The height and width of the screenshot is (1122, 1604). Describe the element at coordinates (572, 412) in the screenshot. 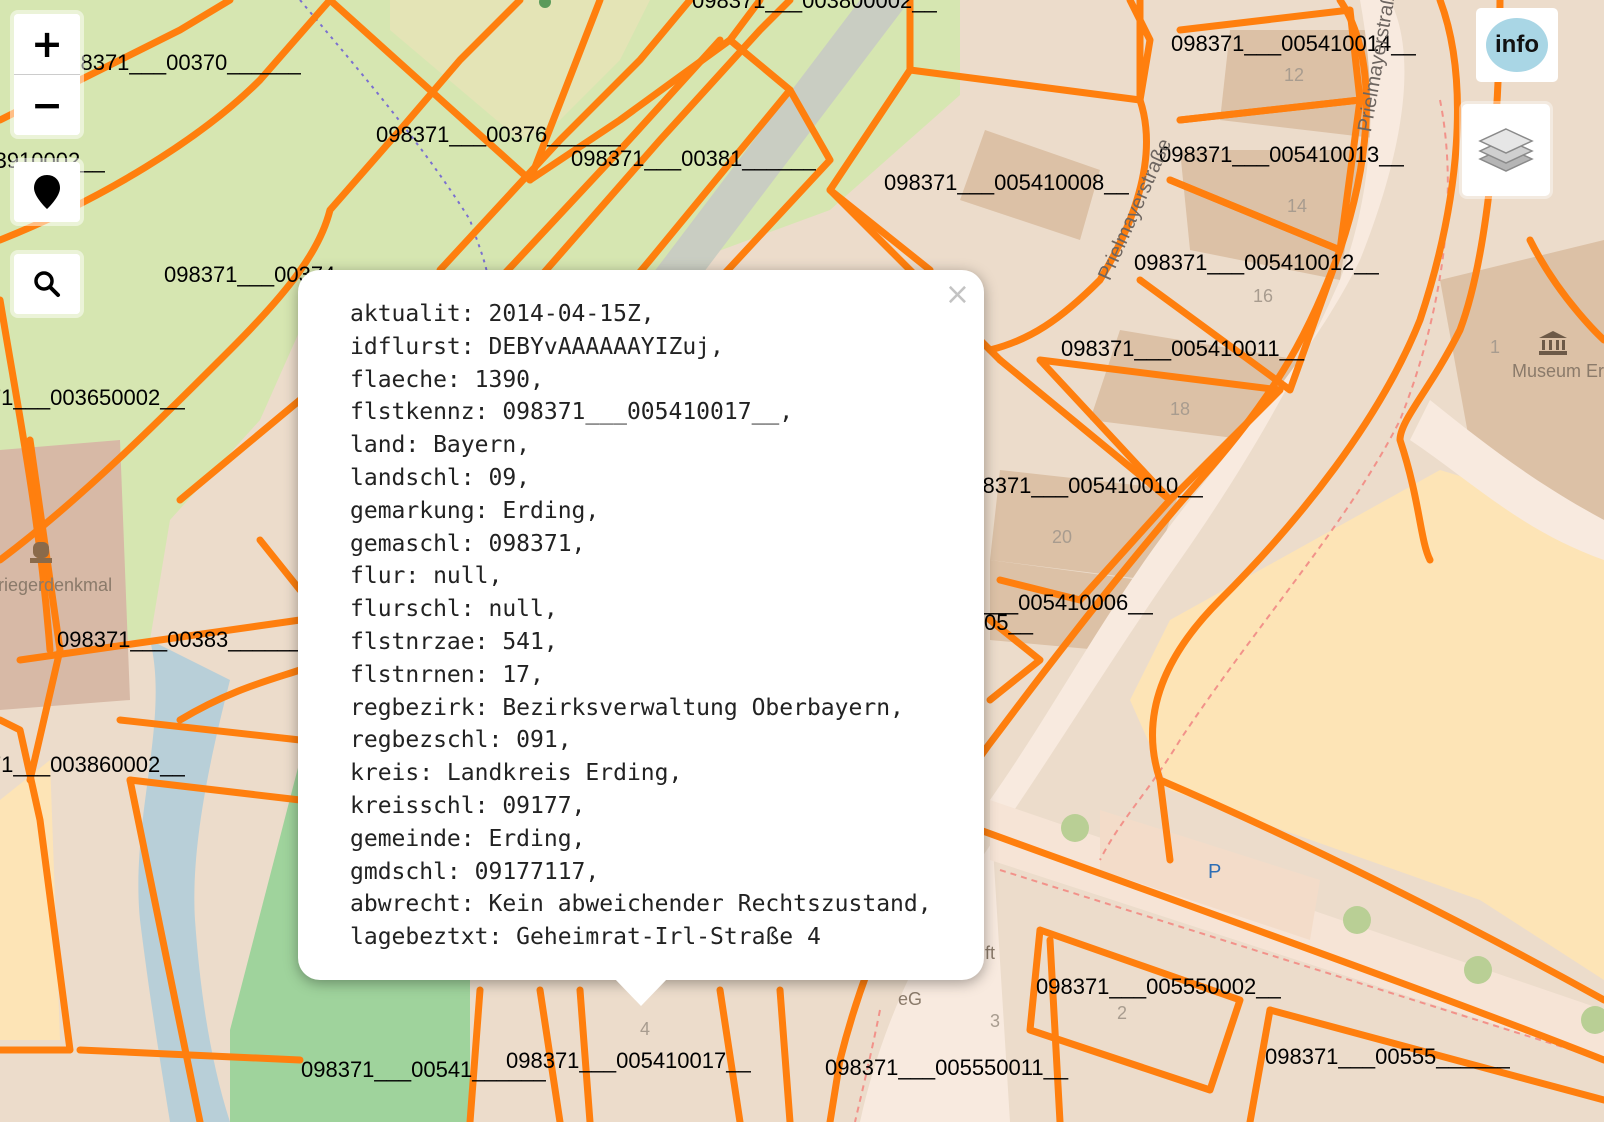

I see `property-line: flstkennz: 098371___005410017__,` at that location.